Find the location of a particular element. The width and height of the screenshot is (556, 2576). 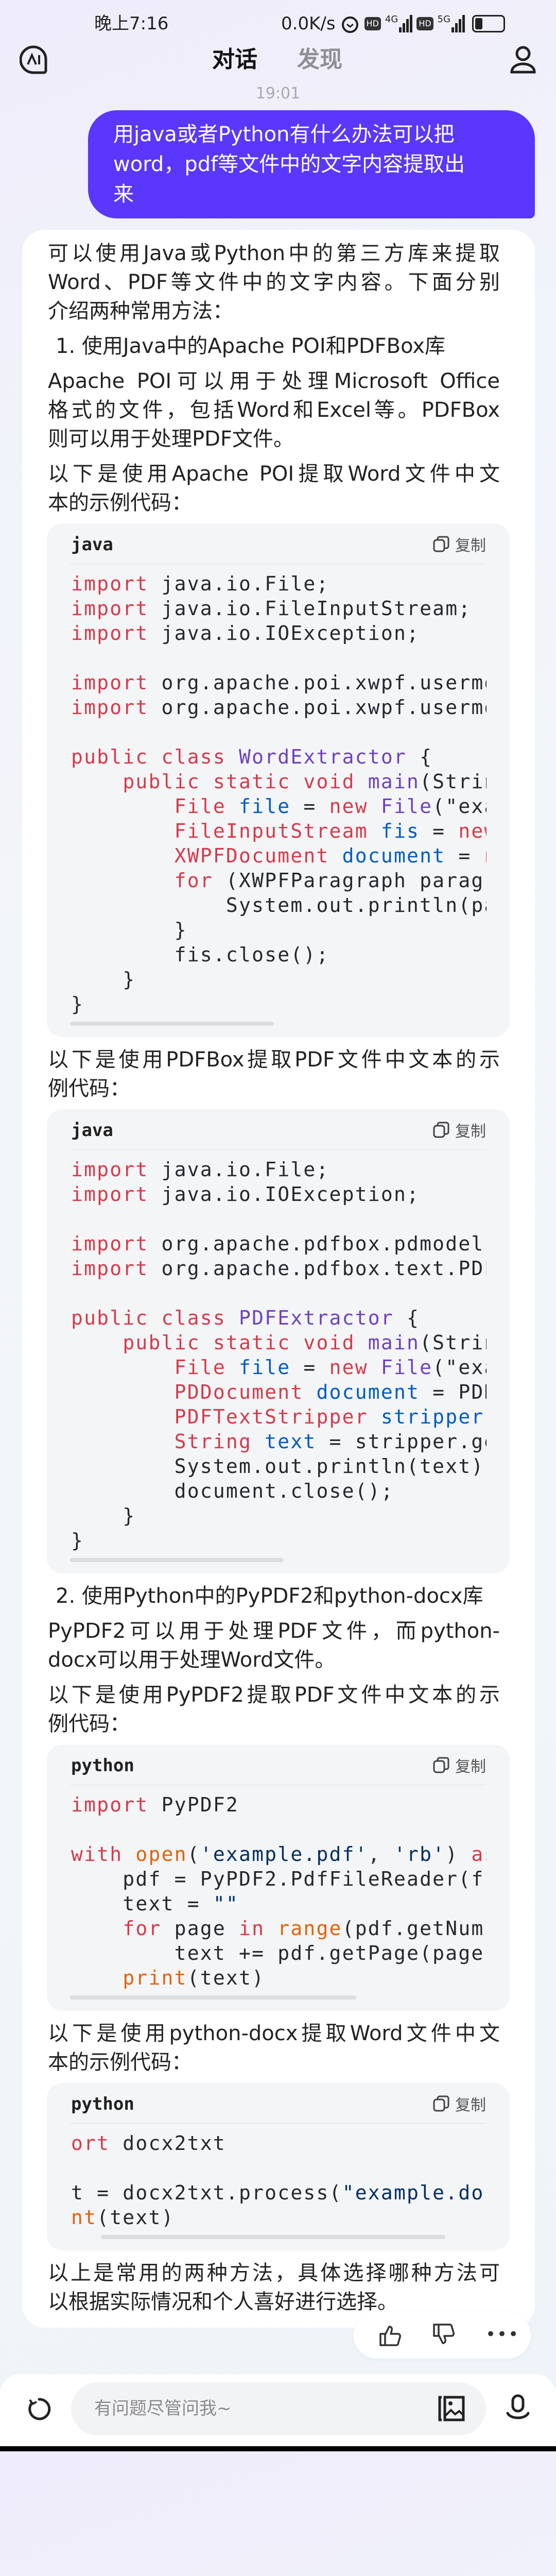

hd-icon: HD is located at coordinates (424, 23).